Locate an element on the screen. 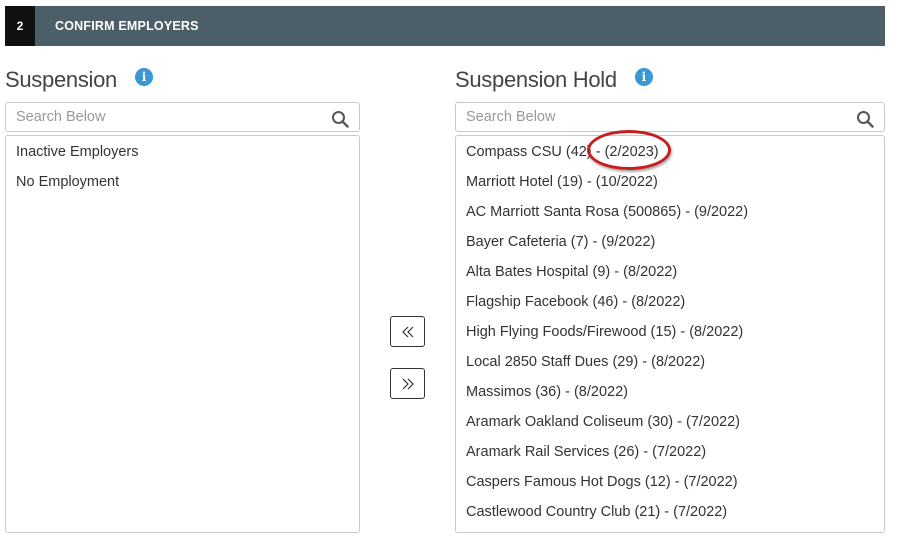 The height and width of the screenshot is (550, 898). double-chevron-left-icon is located at coordinates (407, 331).